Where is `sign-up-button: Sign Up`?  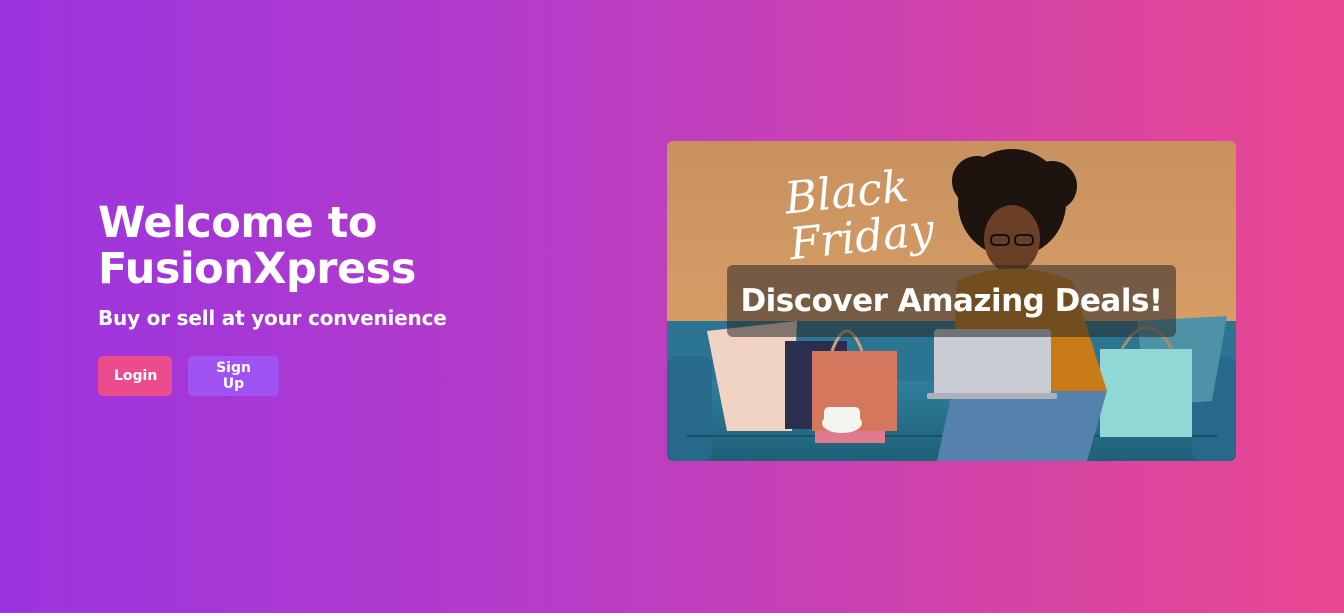
sign-up-button: Sign Up is located at coordinates (233, 376).